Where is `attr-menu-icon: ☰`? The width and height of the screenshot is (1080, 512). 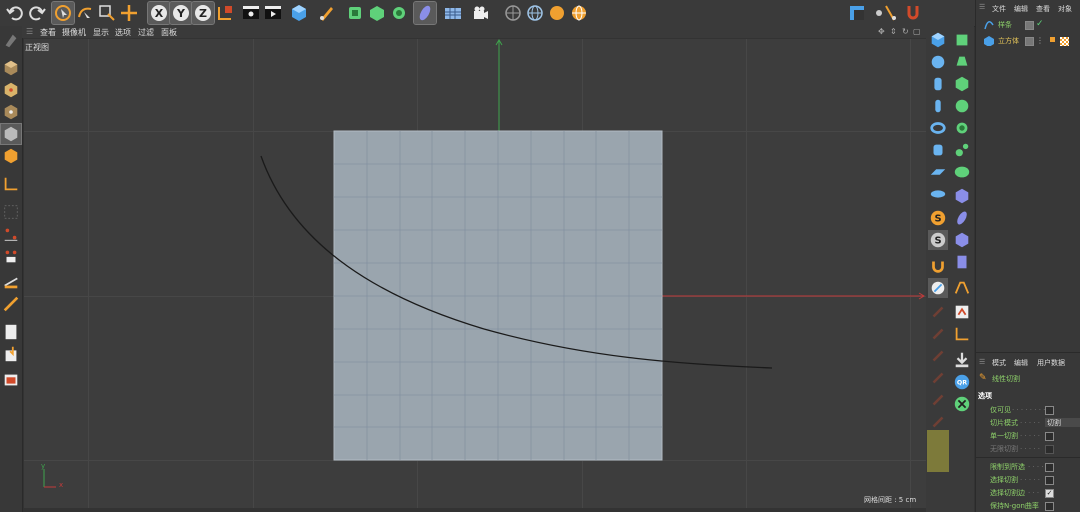
attr-menu-icon: ☰ is located at coordinates (982, 362).